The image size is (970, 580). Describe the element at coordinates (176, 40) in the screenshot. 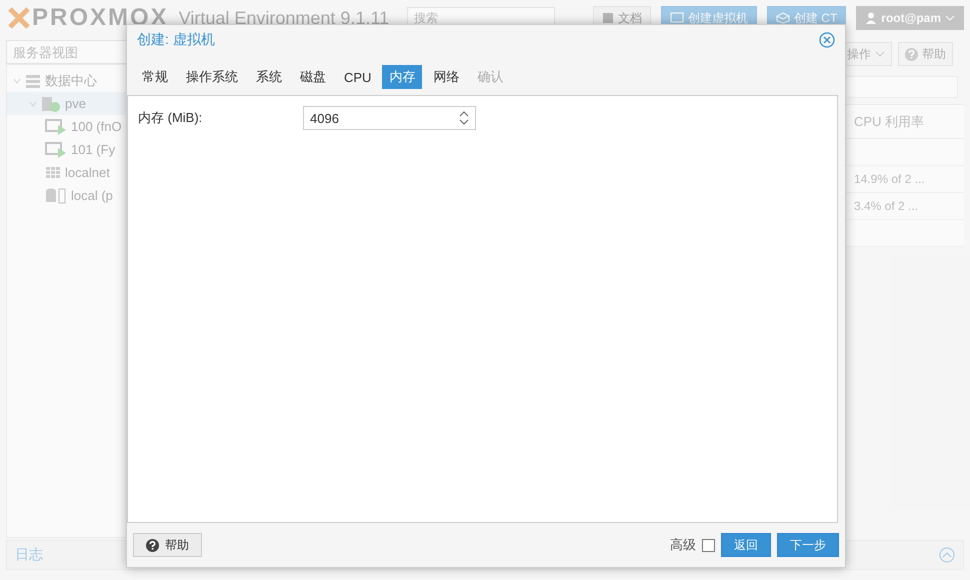

I see `dialog-title: 创建: 虚拟机` at that location.